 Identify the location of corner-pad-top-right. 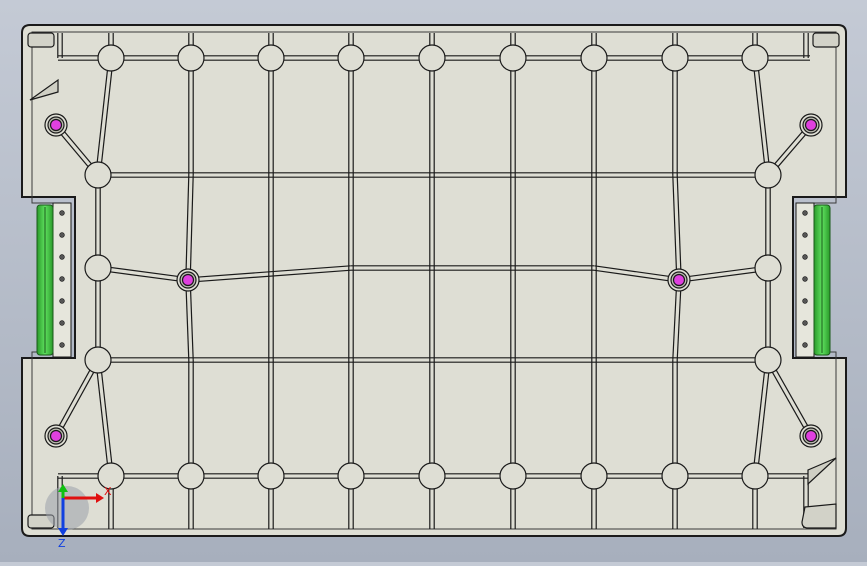
(826, 40).